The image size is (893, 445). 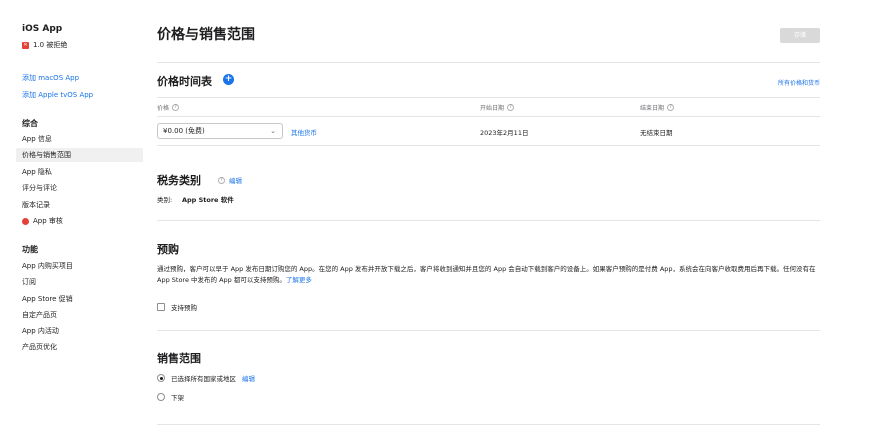 What do you see at coordinates (304, 132) in the screenshot?
I see `other-currencies-link: 其他货币` at bounding box center [304, 132].